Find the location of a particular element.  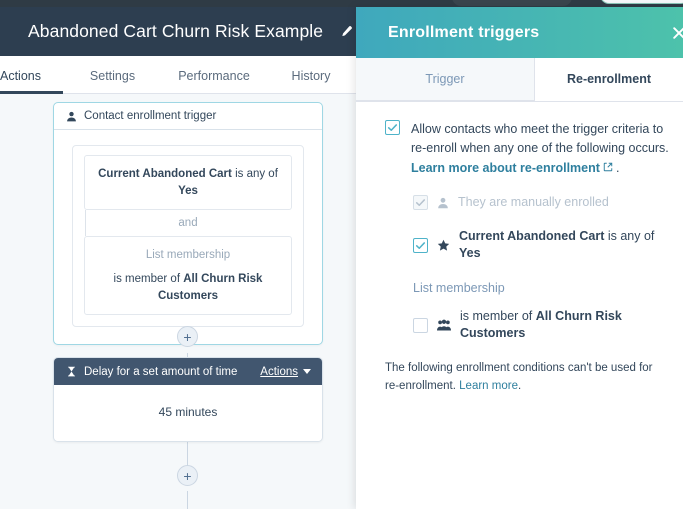

option-abandoned-cart-property: Current Abandoned Cart is located at coordinates (532, 235).